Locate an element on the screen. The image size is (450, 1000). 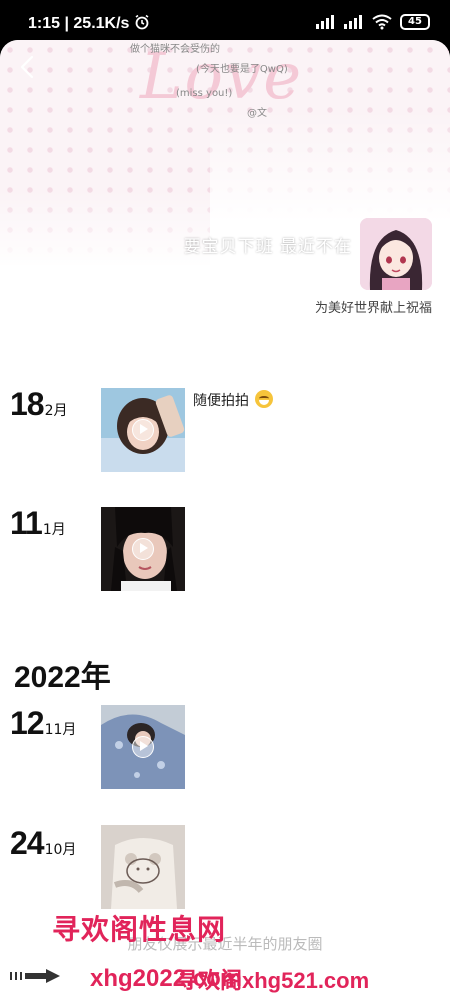
entry-day: 12 is located at coordinates (27, 723).